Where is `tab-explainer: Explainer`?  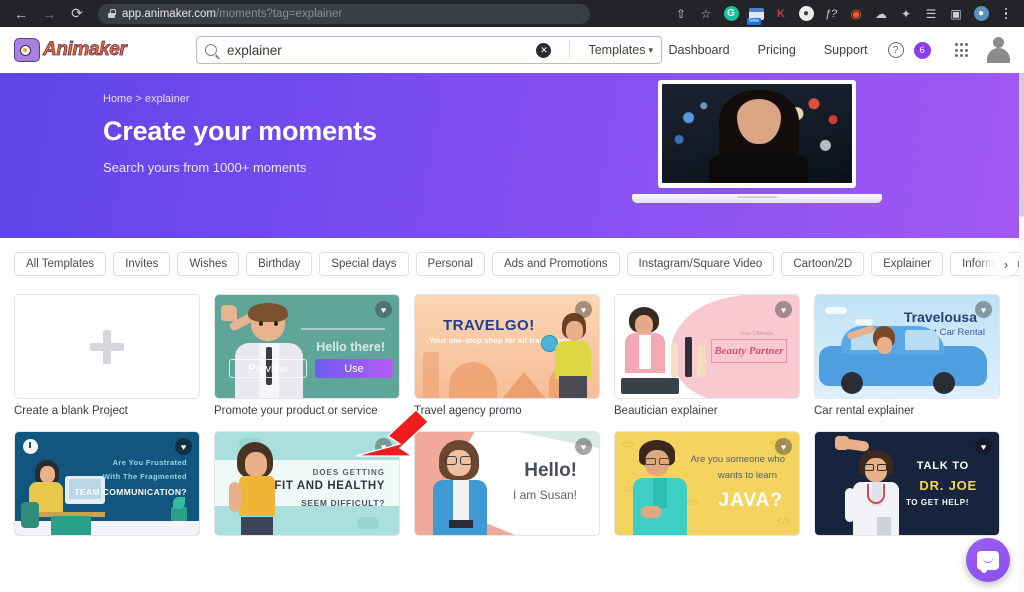 tab-explainer: Explainer is located at coordinates (907, 264).